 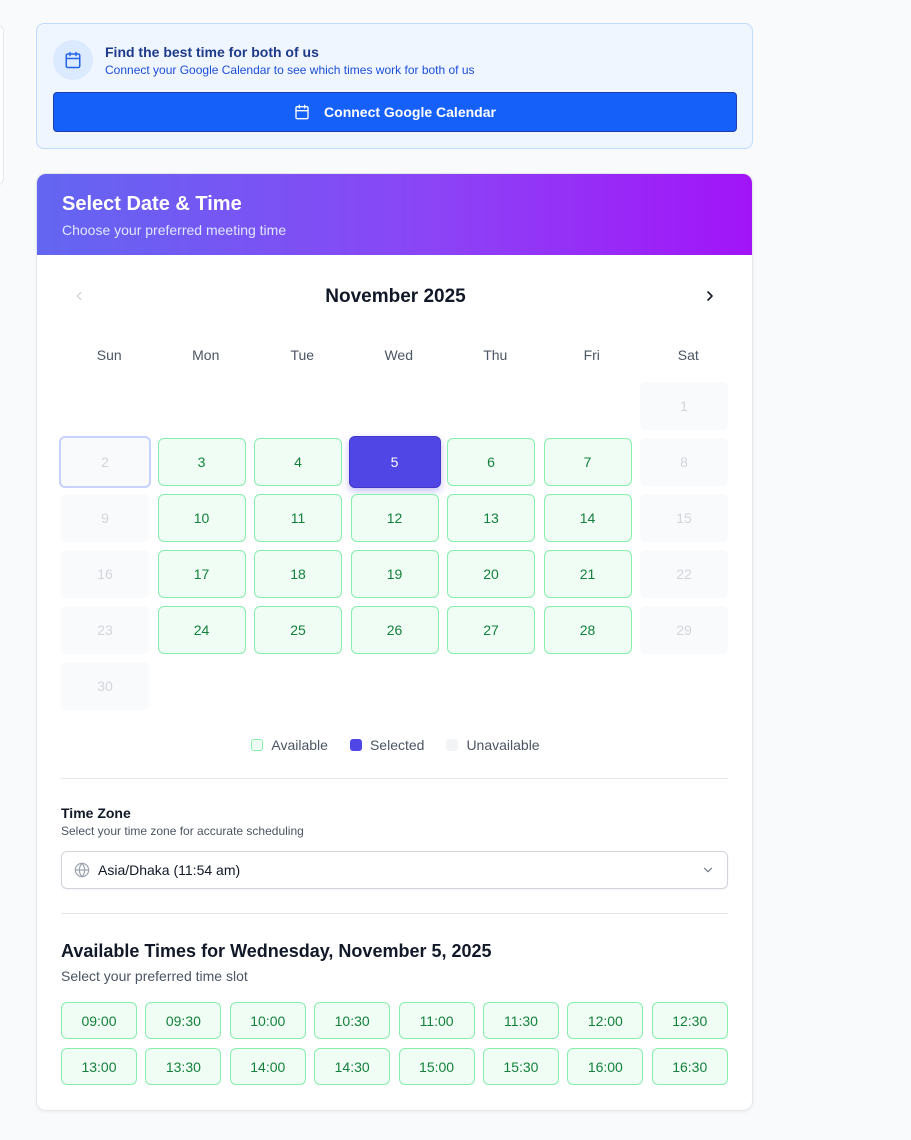 What do you see at coordinates (503, 745) in the screenshot?
I see `legend-label: Unavailable` at bounding box center [503, 745].